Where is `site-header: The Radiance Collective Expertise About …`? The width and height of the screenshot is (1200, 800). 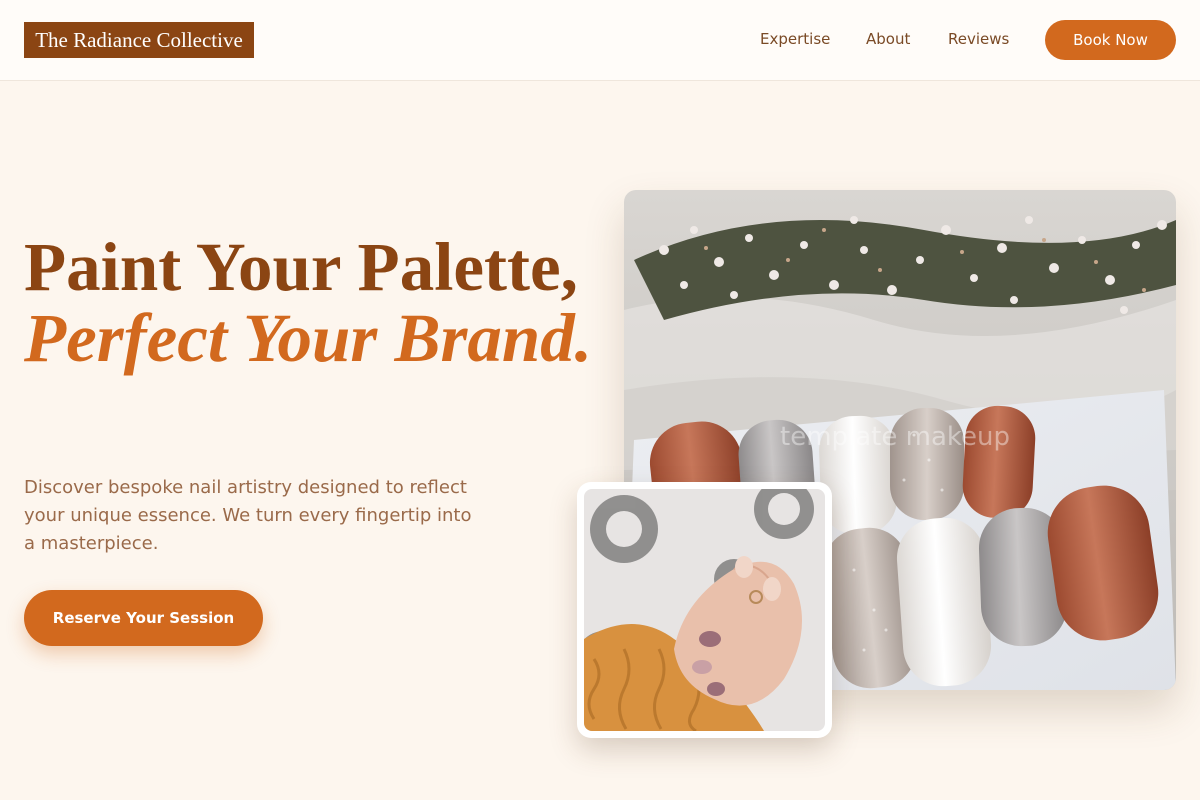
site-header: The Radiance Collective Expertise About … is located at coordinates (600, 40).